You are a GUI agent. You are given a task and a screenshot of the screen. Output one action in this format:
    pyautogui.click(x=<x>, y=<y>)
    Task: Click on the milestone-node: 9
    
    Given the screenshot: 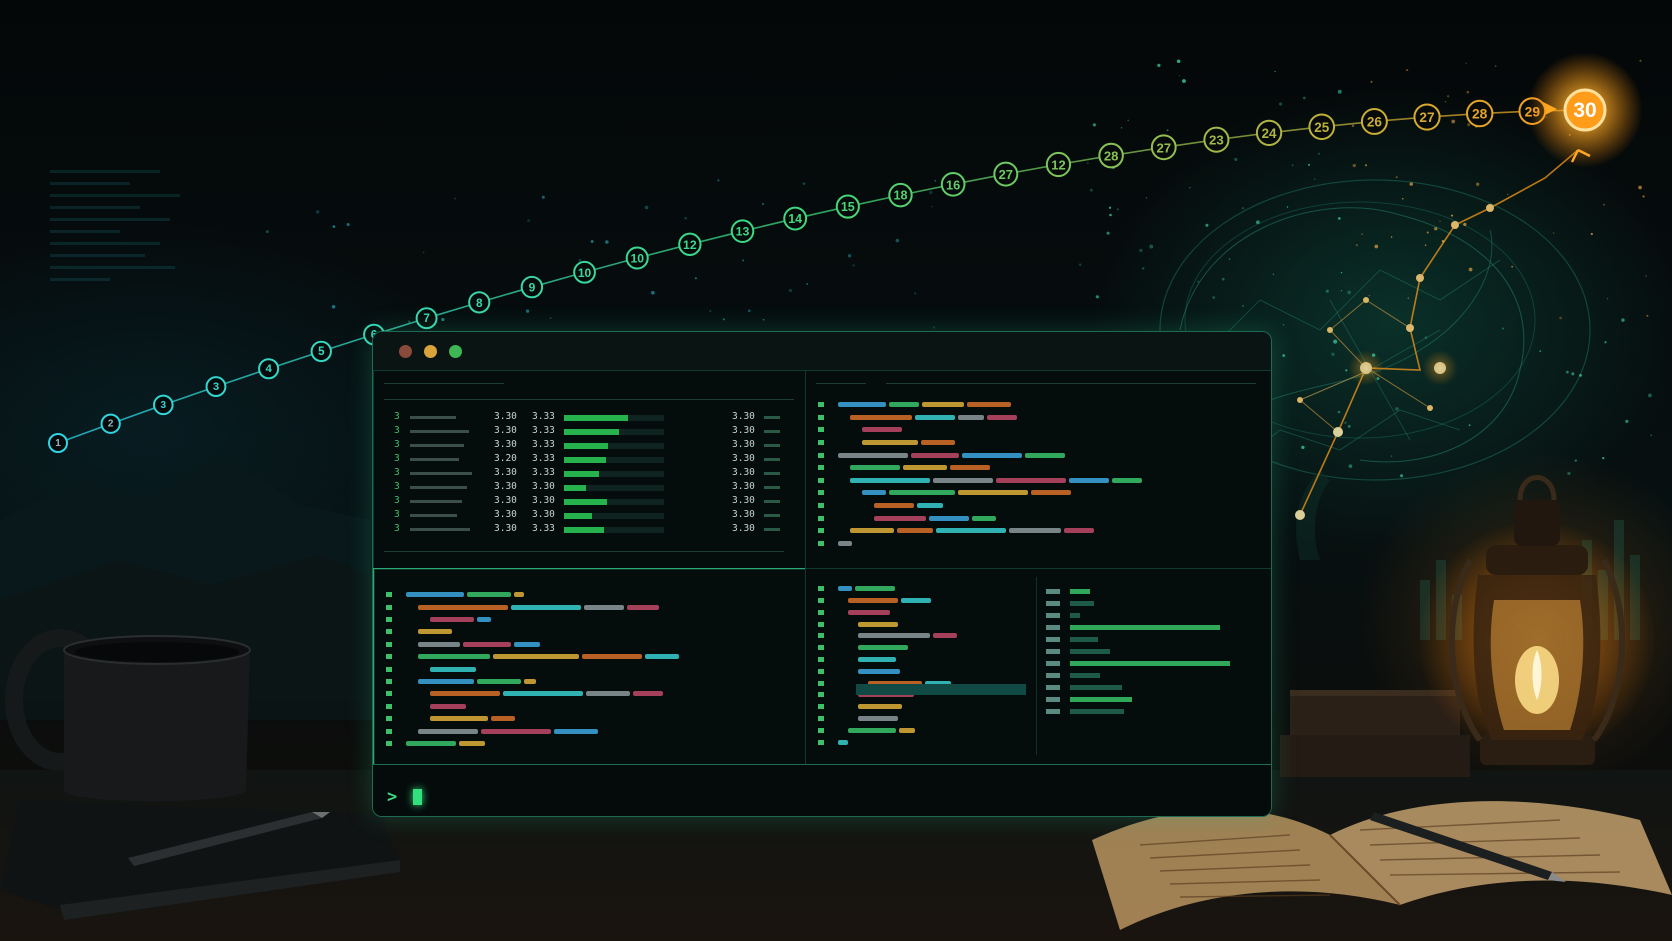 What is the action you would take?
    pyautogui.click(x=532, y=287)
    